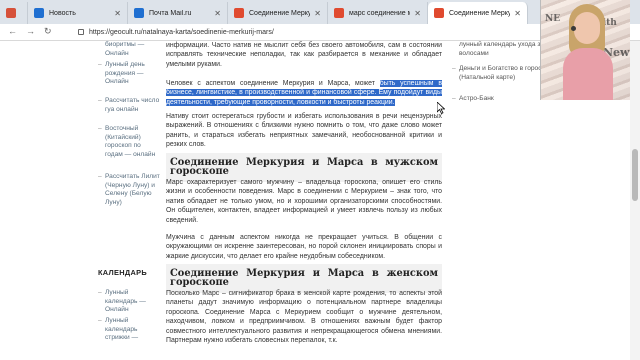 The height and width of the screenshot is (360, 640). I want to click on sidebar-item-label: биоритмы — Онлайн, so click(129, 49).